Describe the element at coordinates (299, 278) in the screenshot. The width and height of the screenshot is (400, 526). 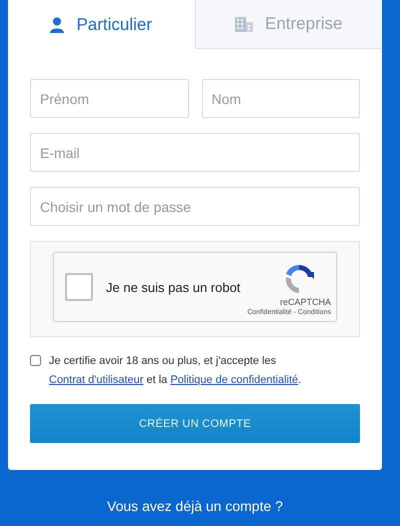
I see `recaptcha-icon` at that location.